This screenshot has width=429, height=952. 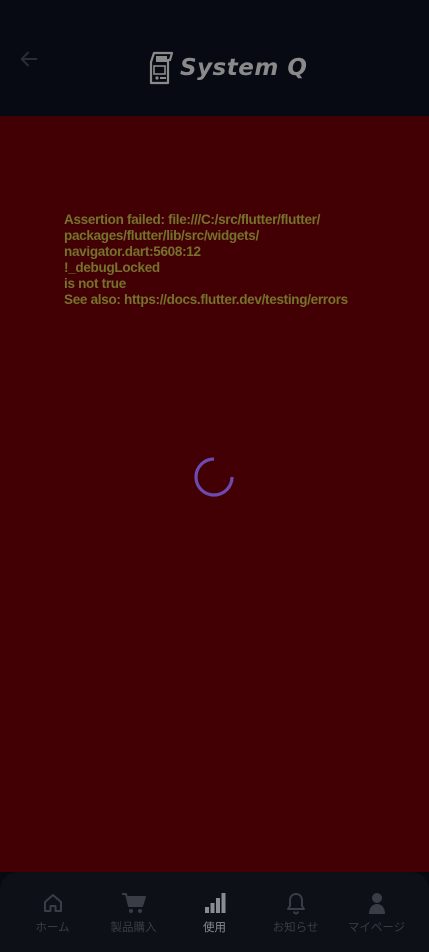 I want to click on app-logo: System Q, so click(x=227, y=68).